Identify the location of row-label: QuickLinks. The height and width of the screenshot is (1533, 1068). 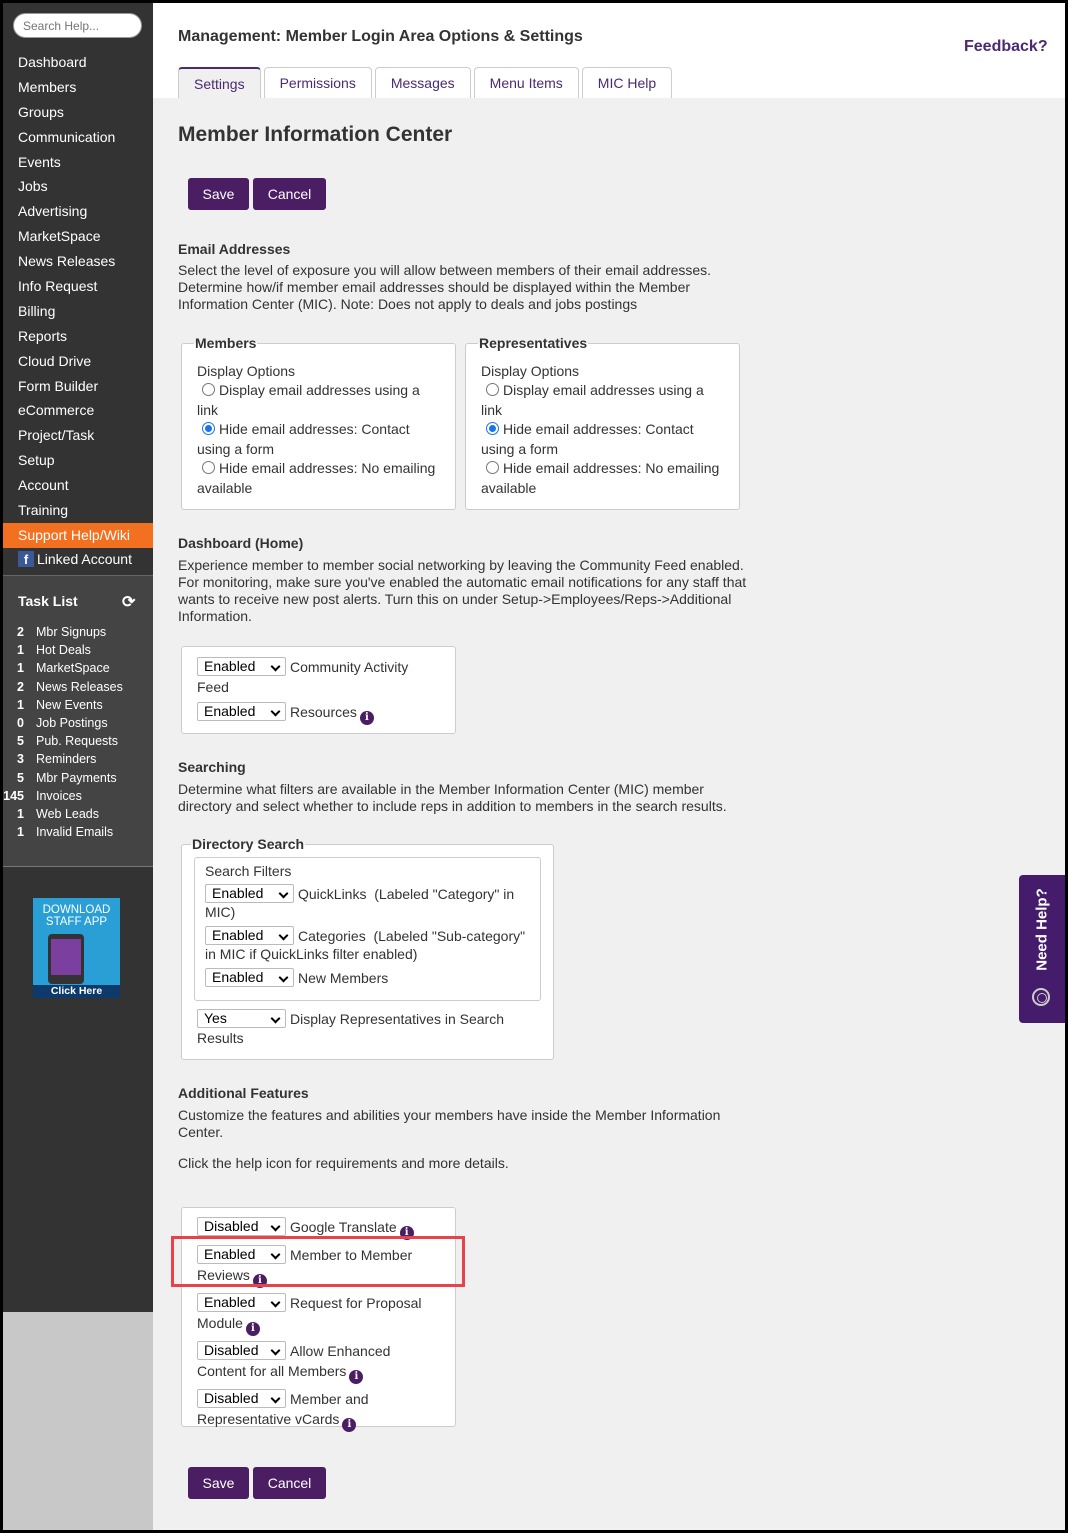
(332, 894).